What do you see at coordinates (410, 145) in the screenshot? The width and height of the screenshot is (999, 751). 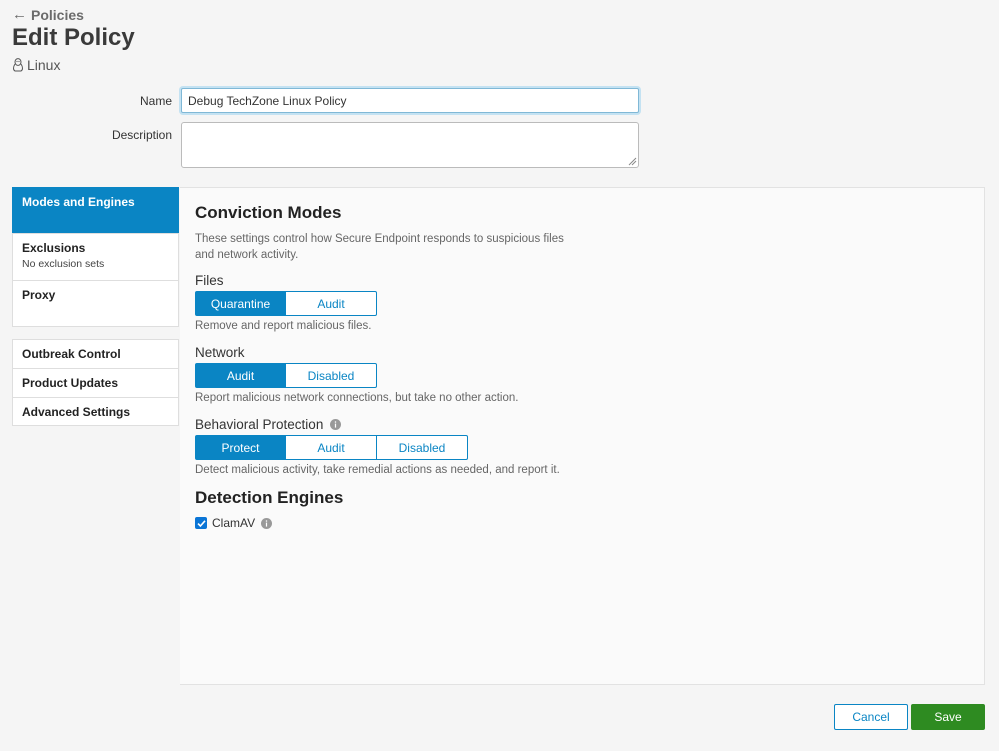 I see `policy-description-input` at bounding box center [410, 145].